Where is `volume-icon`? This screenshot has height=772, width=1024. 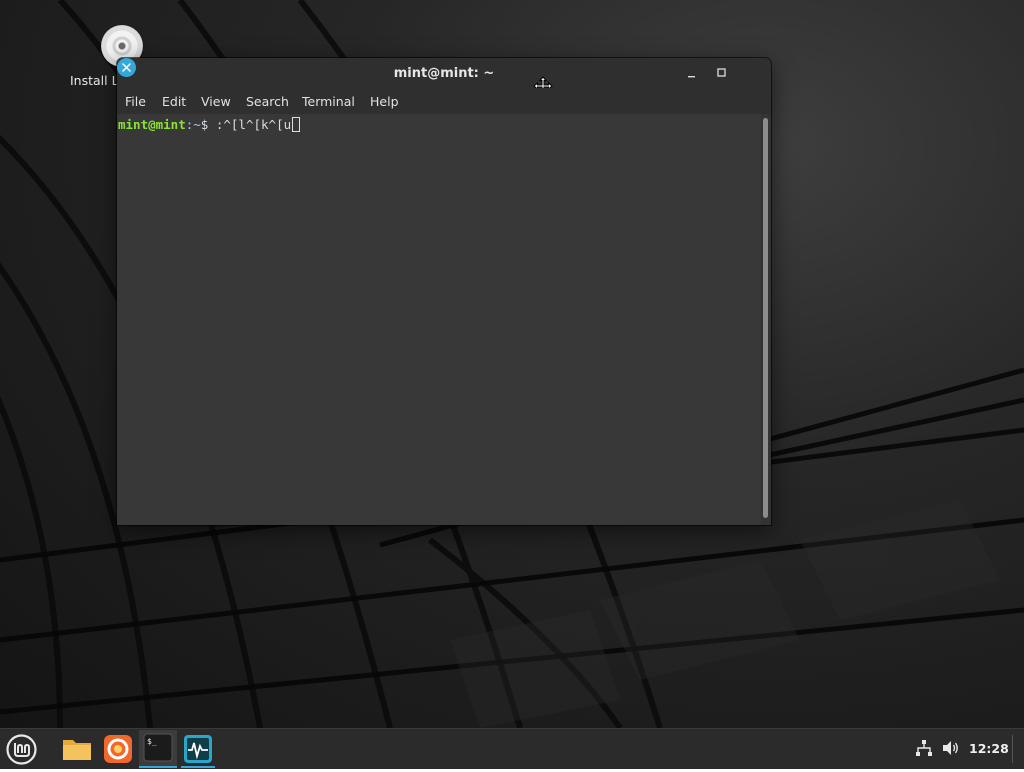
volume-icon is located at coordinates (951, 748).